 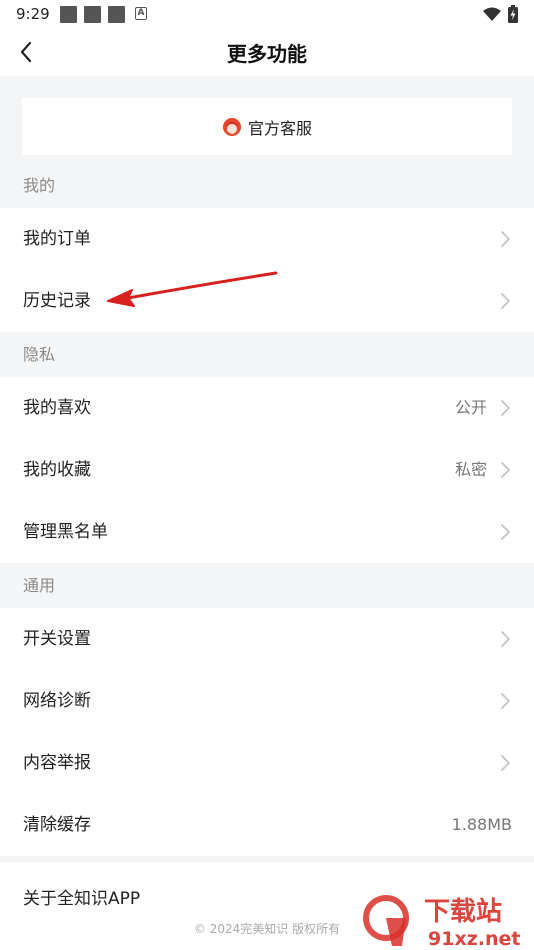 What do you see at coordinates (267, 239) in the screenshot?
I see `menu-row-my-orders: 我的订单` at bounding box center [267, 239].